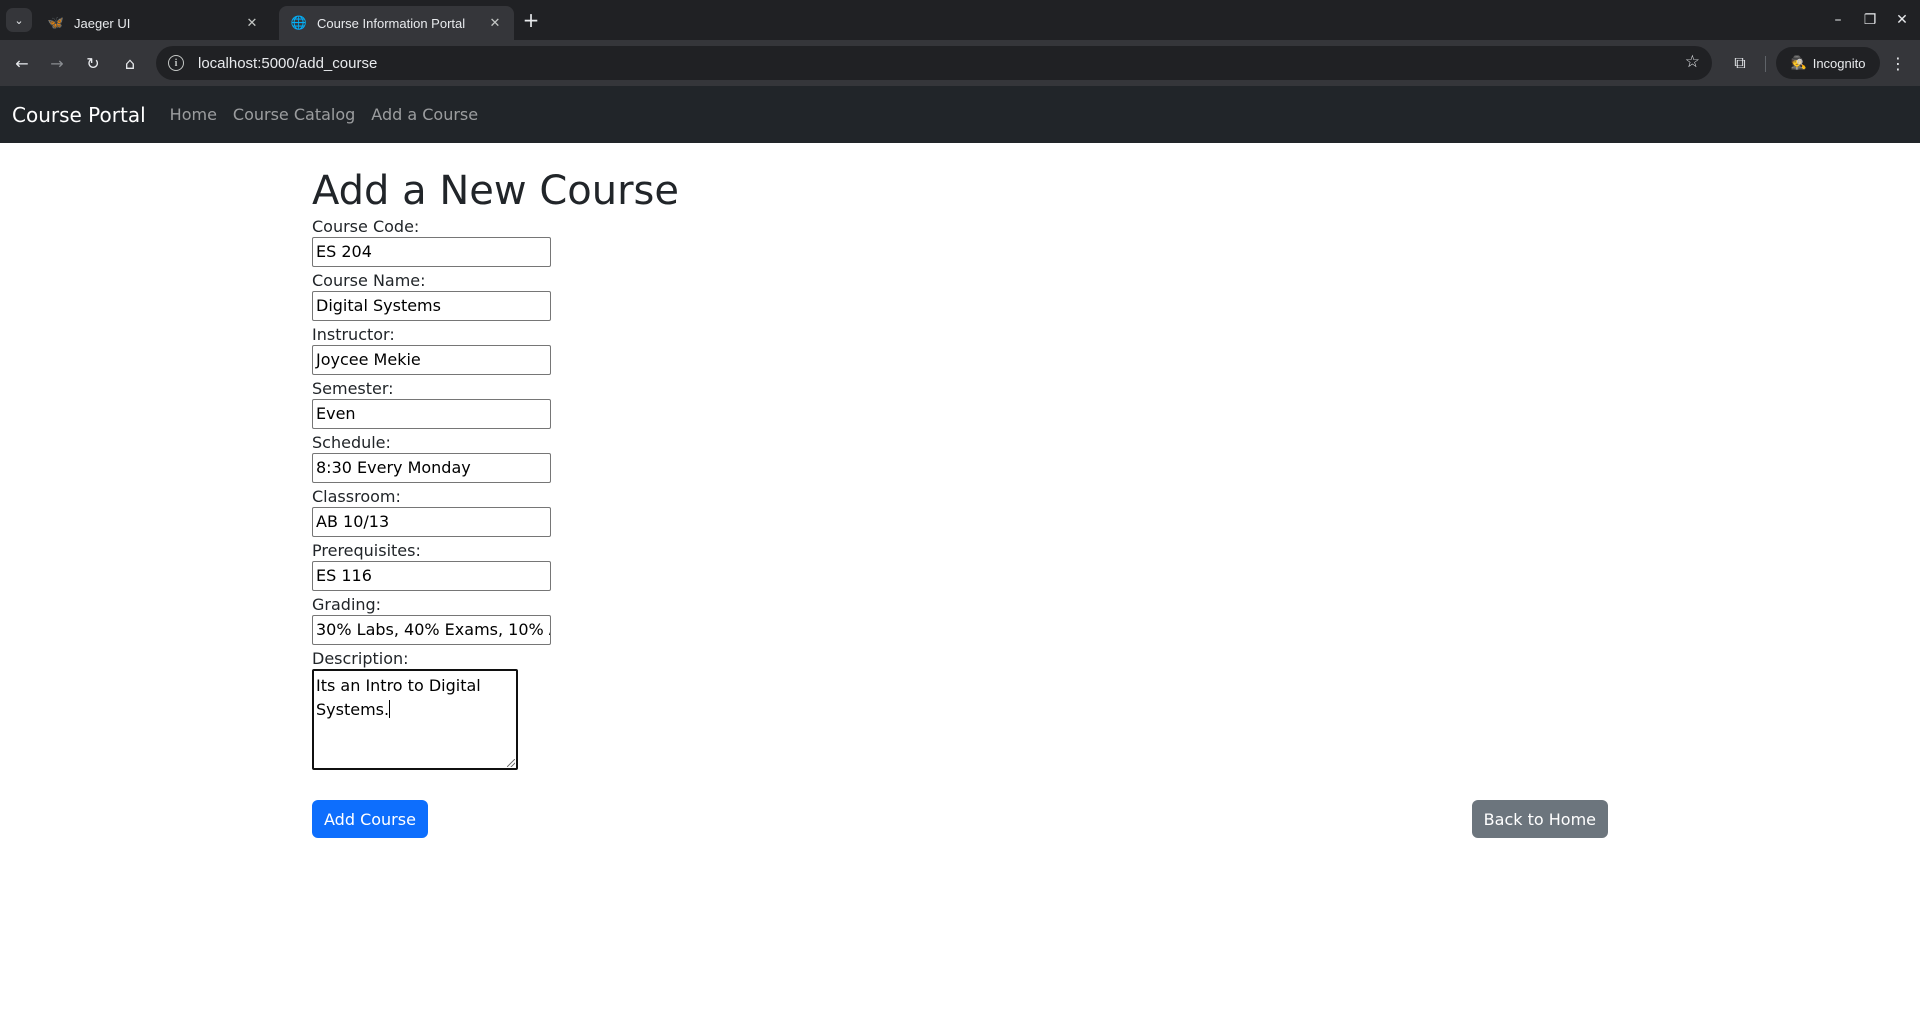 Image resolution: width=1920 pixels, height=1036 pixels. I want to click on course-name-label: Course Name:, so click(369, 280).